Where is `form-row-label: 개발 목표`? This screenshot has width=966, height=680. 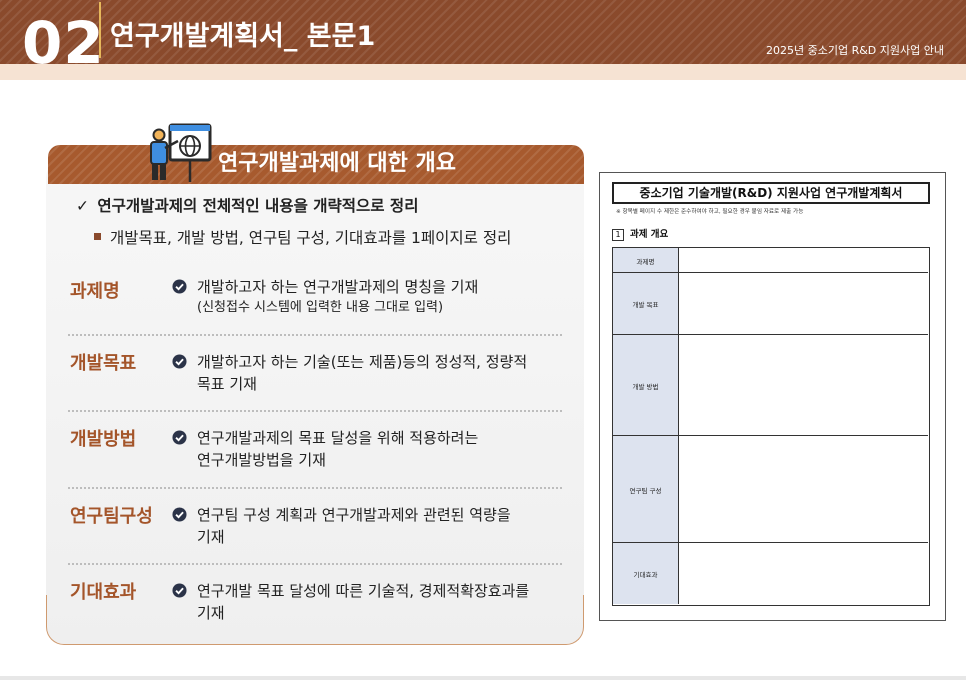 form-row-label: 개발 목표 is located at coordinates (646, 304).